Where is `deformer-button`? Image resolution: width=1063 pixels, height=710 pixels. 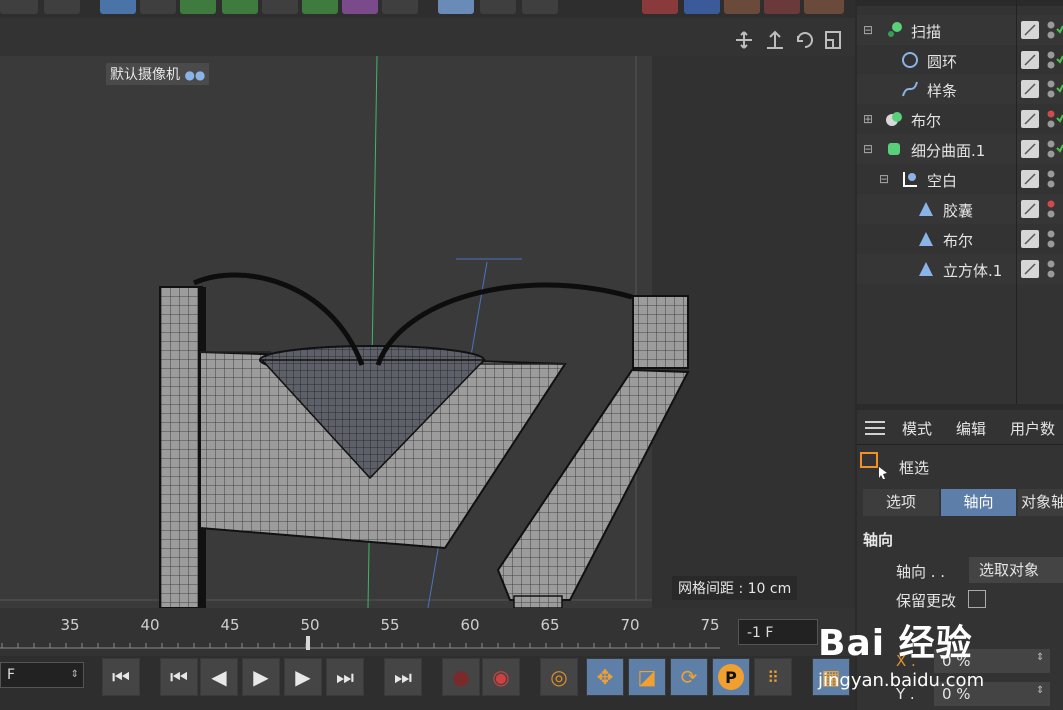
deformer-button is located at coordinates (360, 7).